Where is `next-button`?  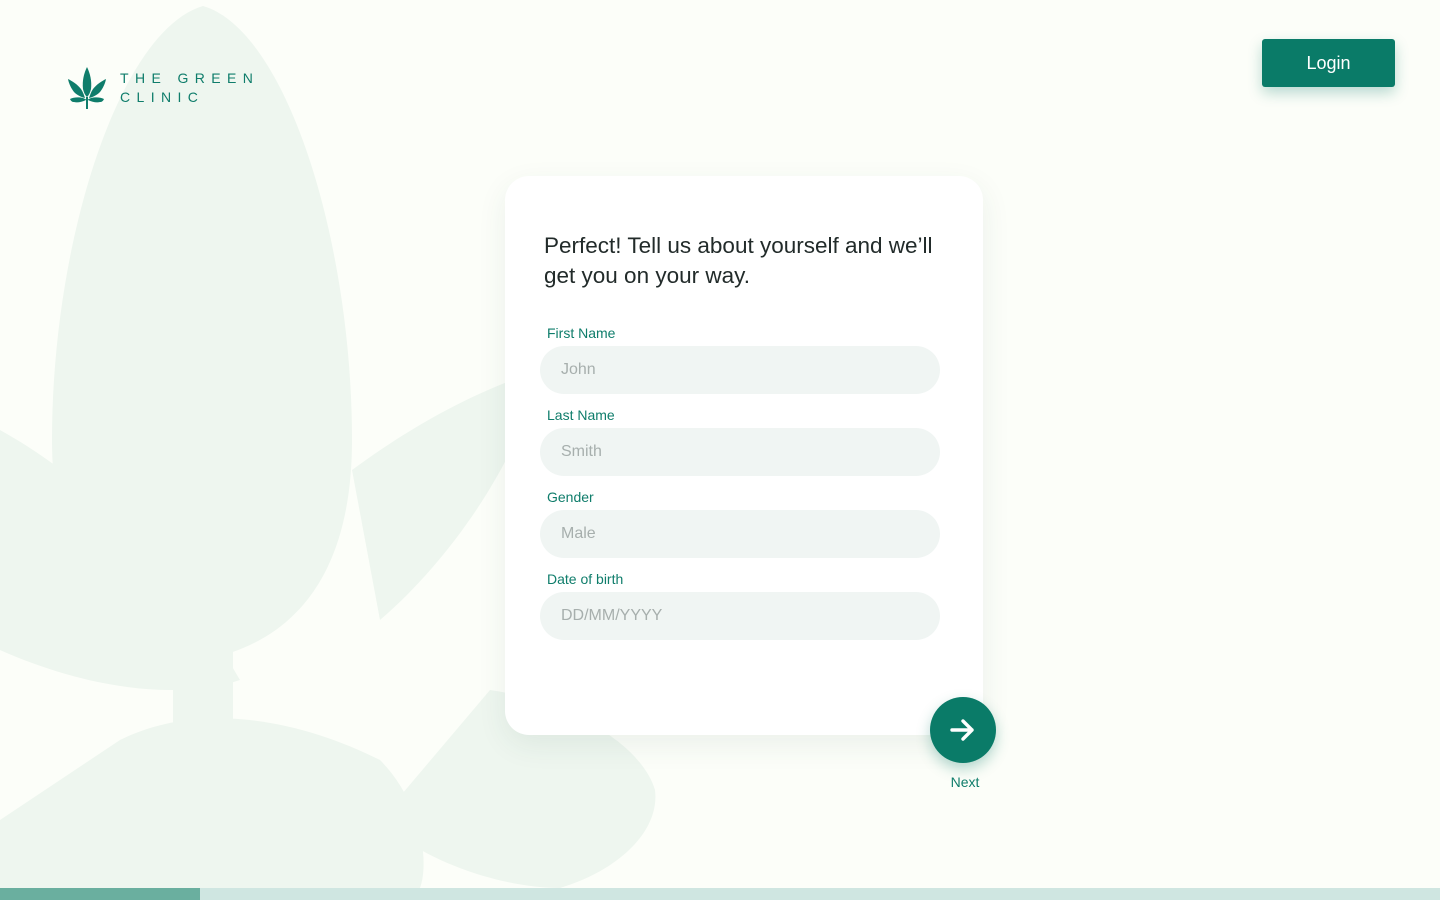
next-button is located at coordinates (963, 730).